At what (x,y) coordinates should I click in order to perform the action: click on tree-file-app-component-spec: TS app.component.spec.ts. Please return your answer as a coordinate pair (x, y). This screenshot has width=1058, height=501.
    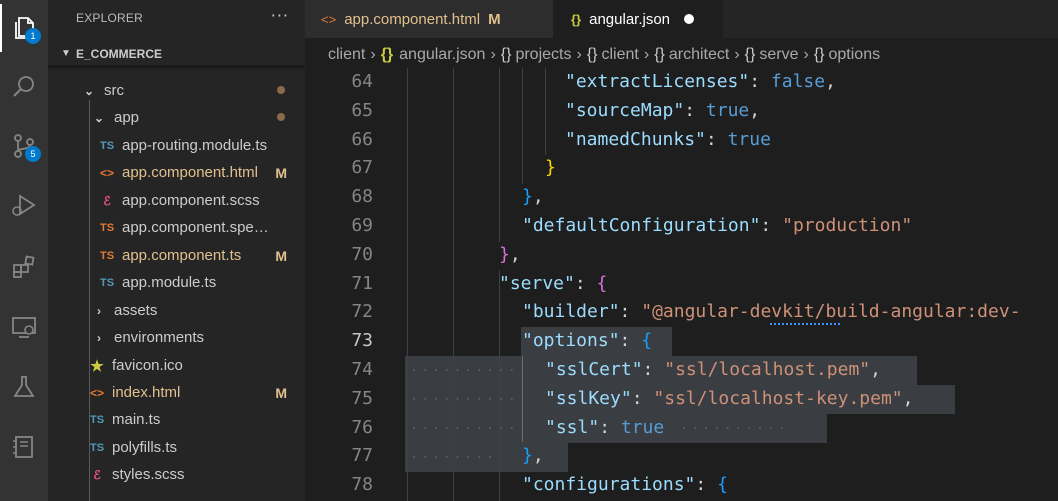
    Looking at the image, I should click on (176, 227).